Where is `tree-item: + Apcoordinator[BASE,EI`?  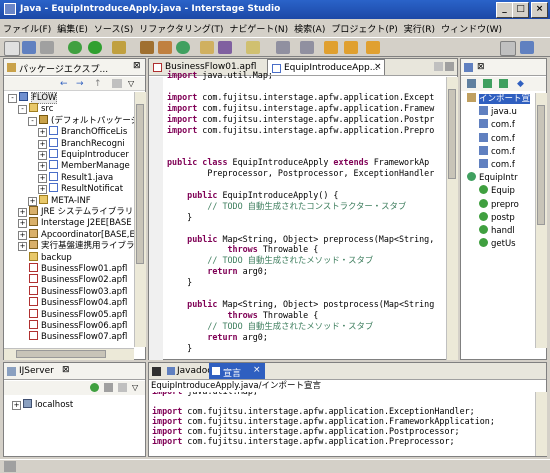
tree-item: + Apcoordinator[BASE,EI is located at coordinates (76, 234).